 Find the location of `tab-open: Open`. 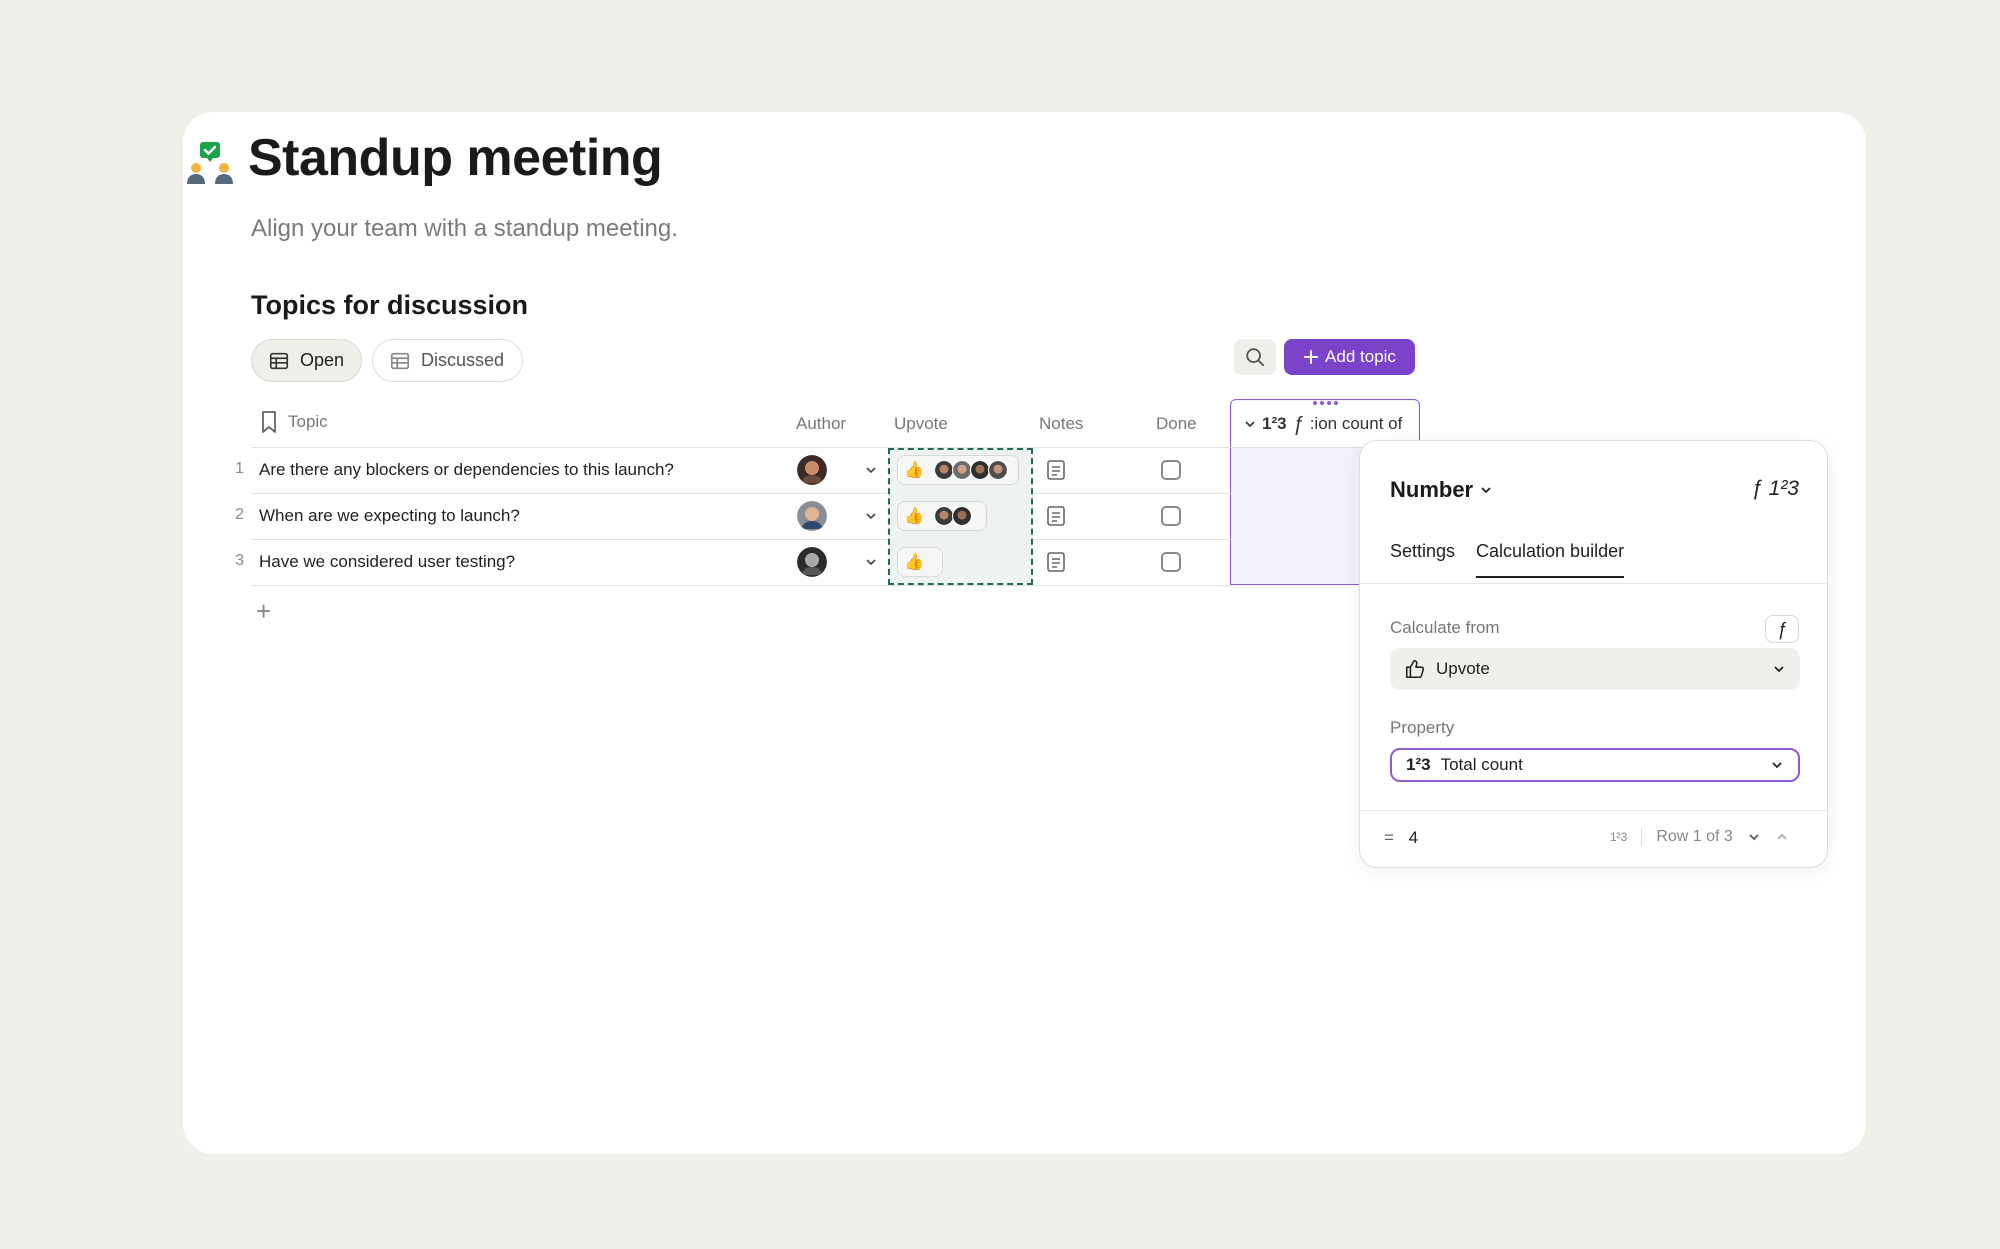

tab-open: Open is located at coordinates (306, 360).